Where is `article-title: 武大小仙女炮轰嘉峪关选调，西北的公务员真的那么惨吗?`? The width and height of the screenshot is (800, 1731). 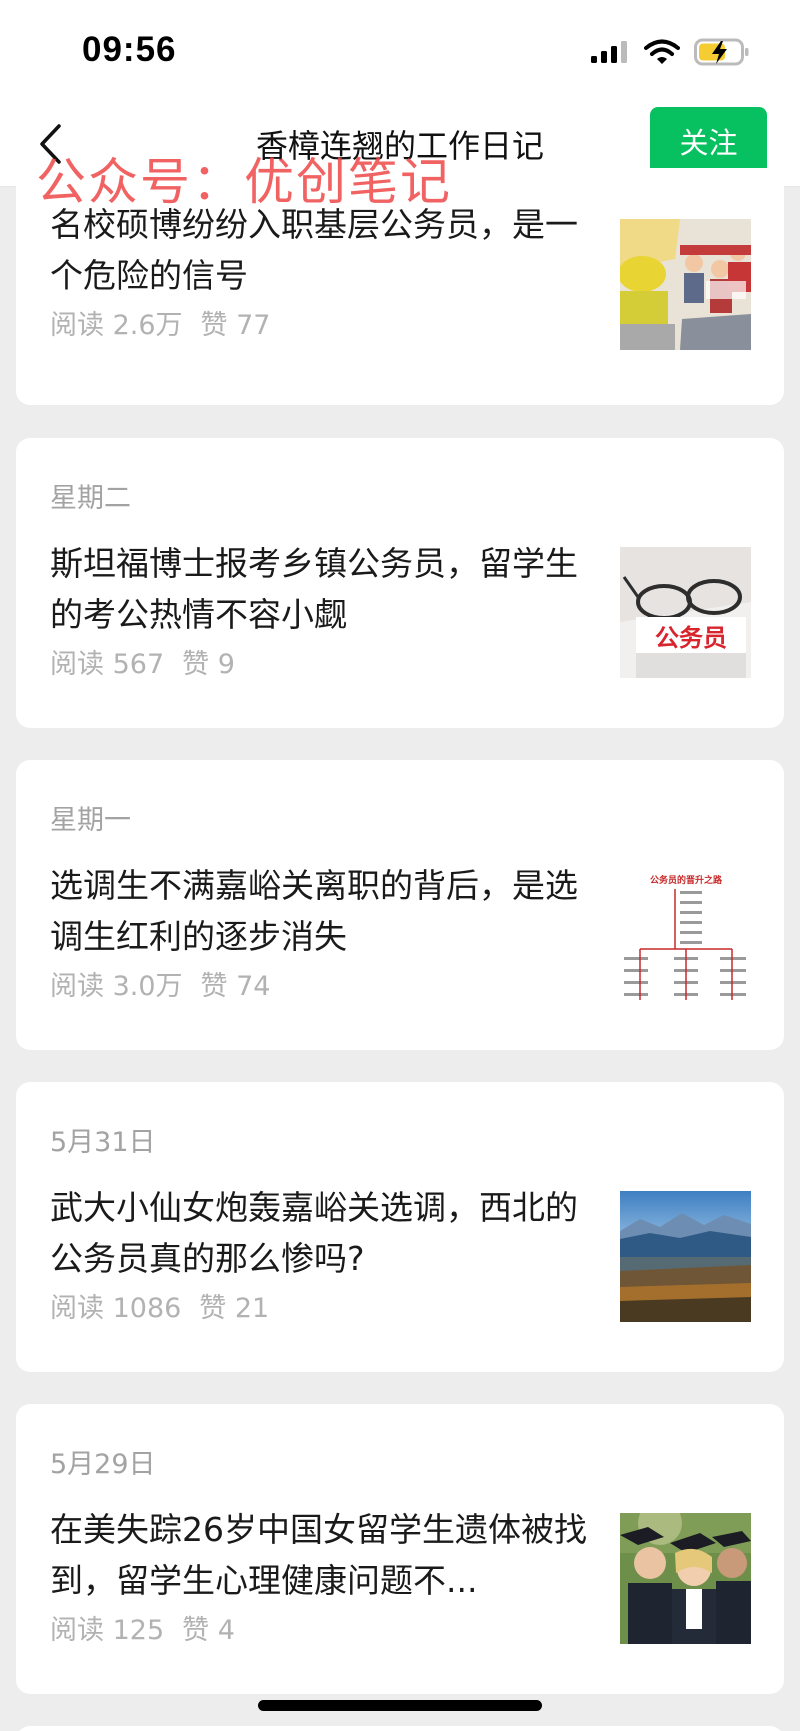
article-title: 武大小仙女炮轰嘉峪关选调，西北的公务员真的那么惨吗? is located at coordinates (314, 1233).